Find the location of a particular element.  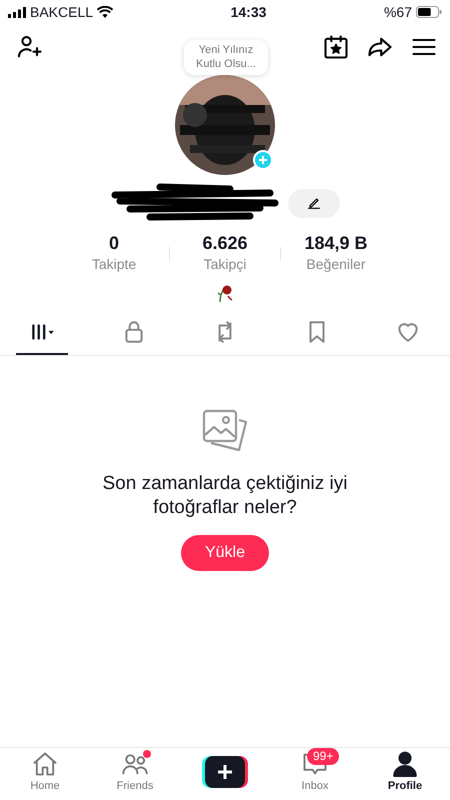

stat-label: Beğeniler is located at coordinates (336, 264).